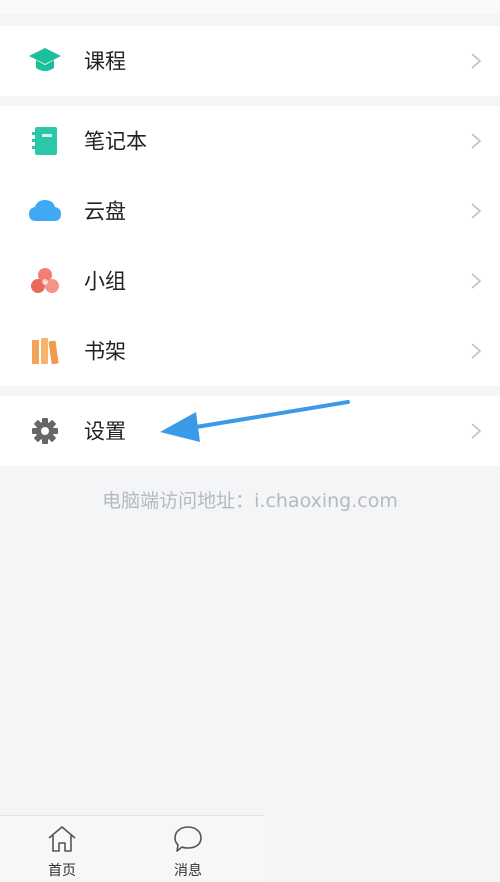 The height and width of the screenshot is (882, 500). What do you see at coordinates (250, 351) in the screenshot?
I see `menu-item-bookshelf: 书架` at bounding box center [250, 351].